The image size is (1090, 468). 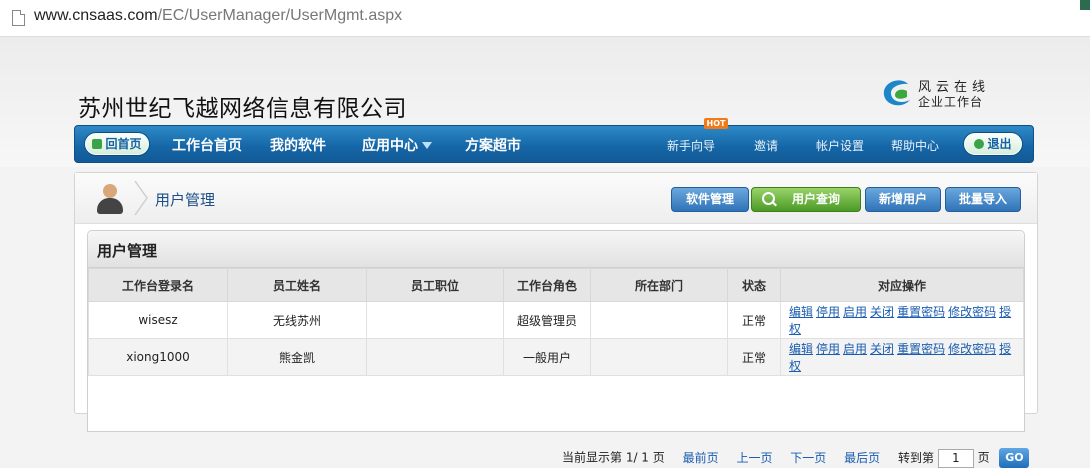 I want to click on pagination: 当前显示第 1/ 1 页 最前页 上一页 下一页 最后页 转到第 1 页 GO, so click(x=796, y=458).